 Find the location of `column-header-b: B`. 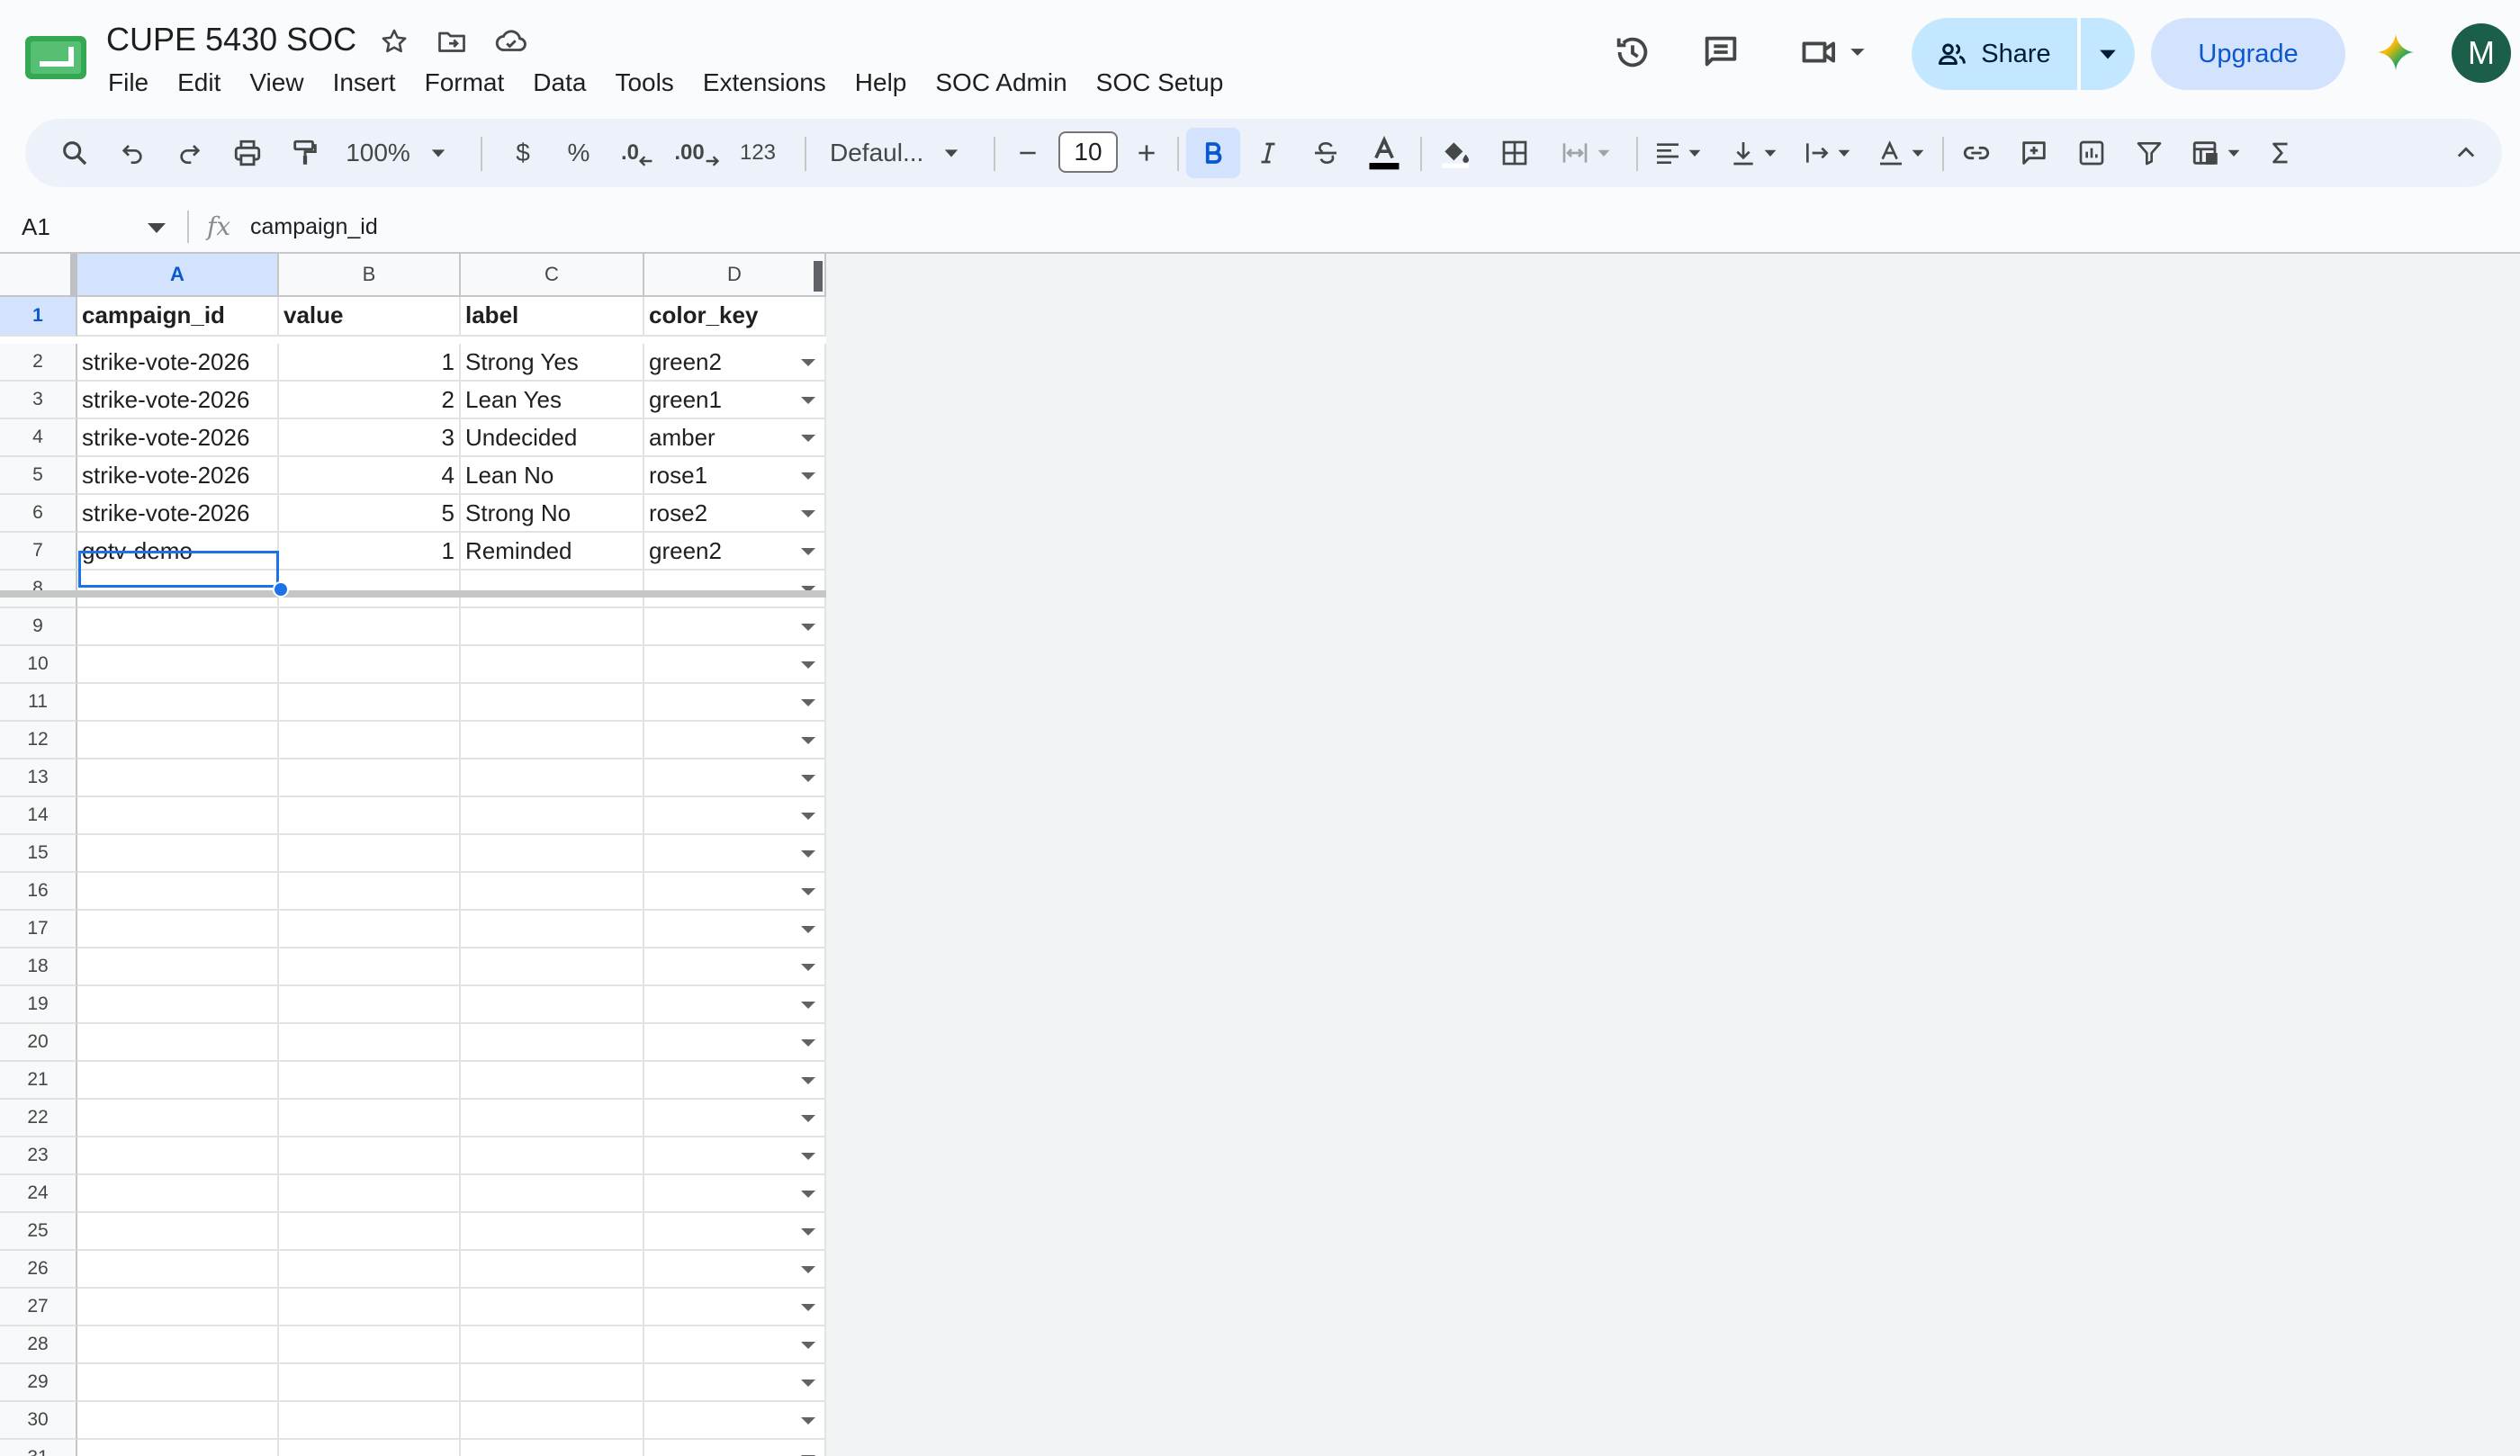

column-header-b: B is located at coordinates (370, 275).